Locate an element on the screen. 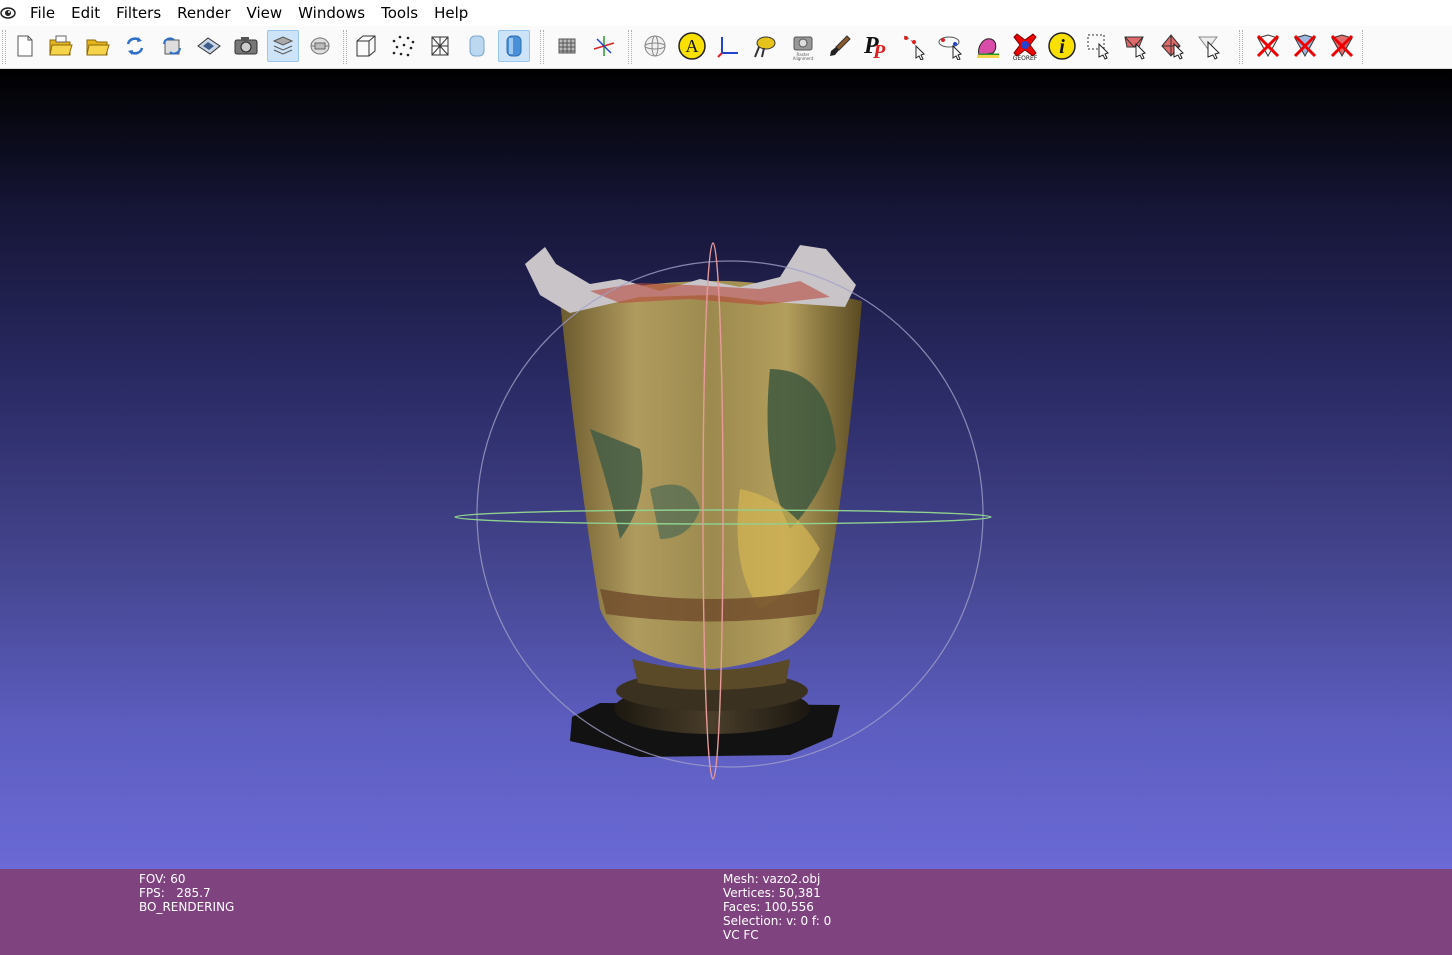  select-pointer-button is located at coordinates (1210, 46).